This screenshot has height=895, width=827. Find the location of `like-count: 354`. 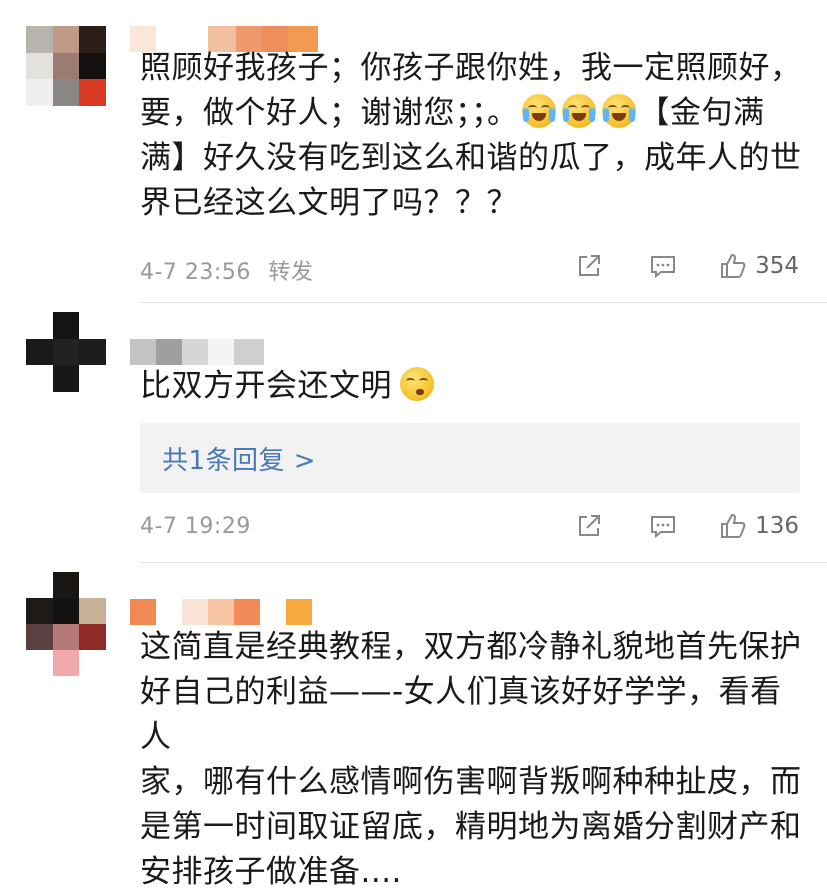

like-count: 354 is located at coordinates (777, 266).